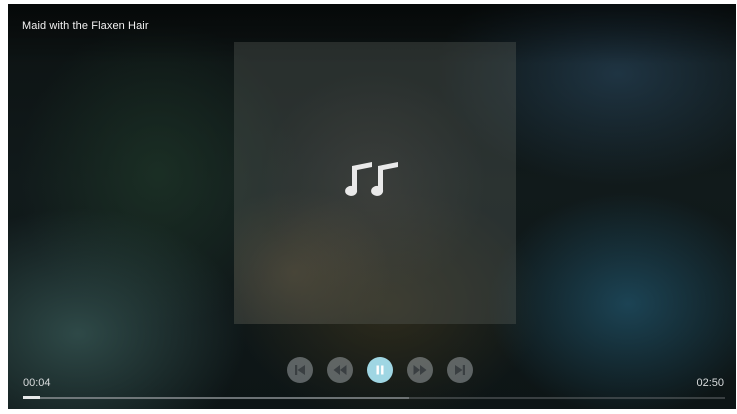 The width and height of the screenshot is (737, 414). I want to click on progress-buffered, so click(216, 398).